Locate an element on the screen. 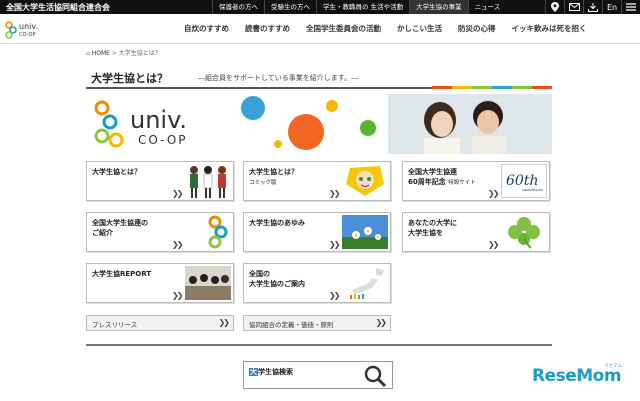 Image resolution: width=640 pixels, height=401 pixels. search-key-char: 大 is located at coordinates (253, 372).